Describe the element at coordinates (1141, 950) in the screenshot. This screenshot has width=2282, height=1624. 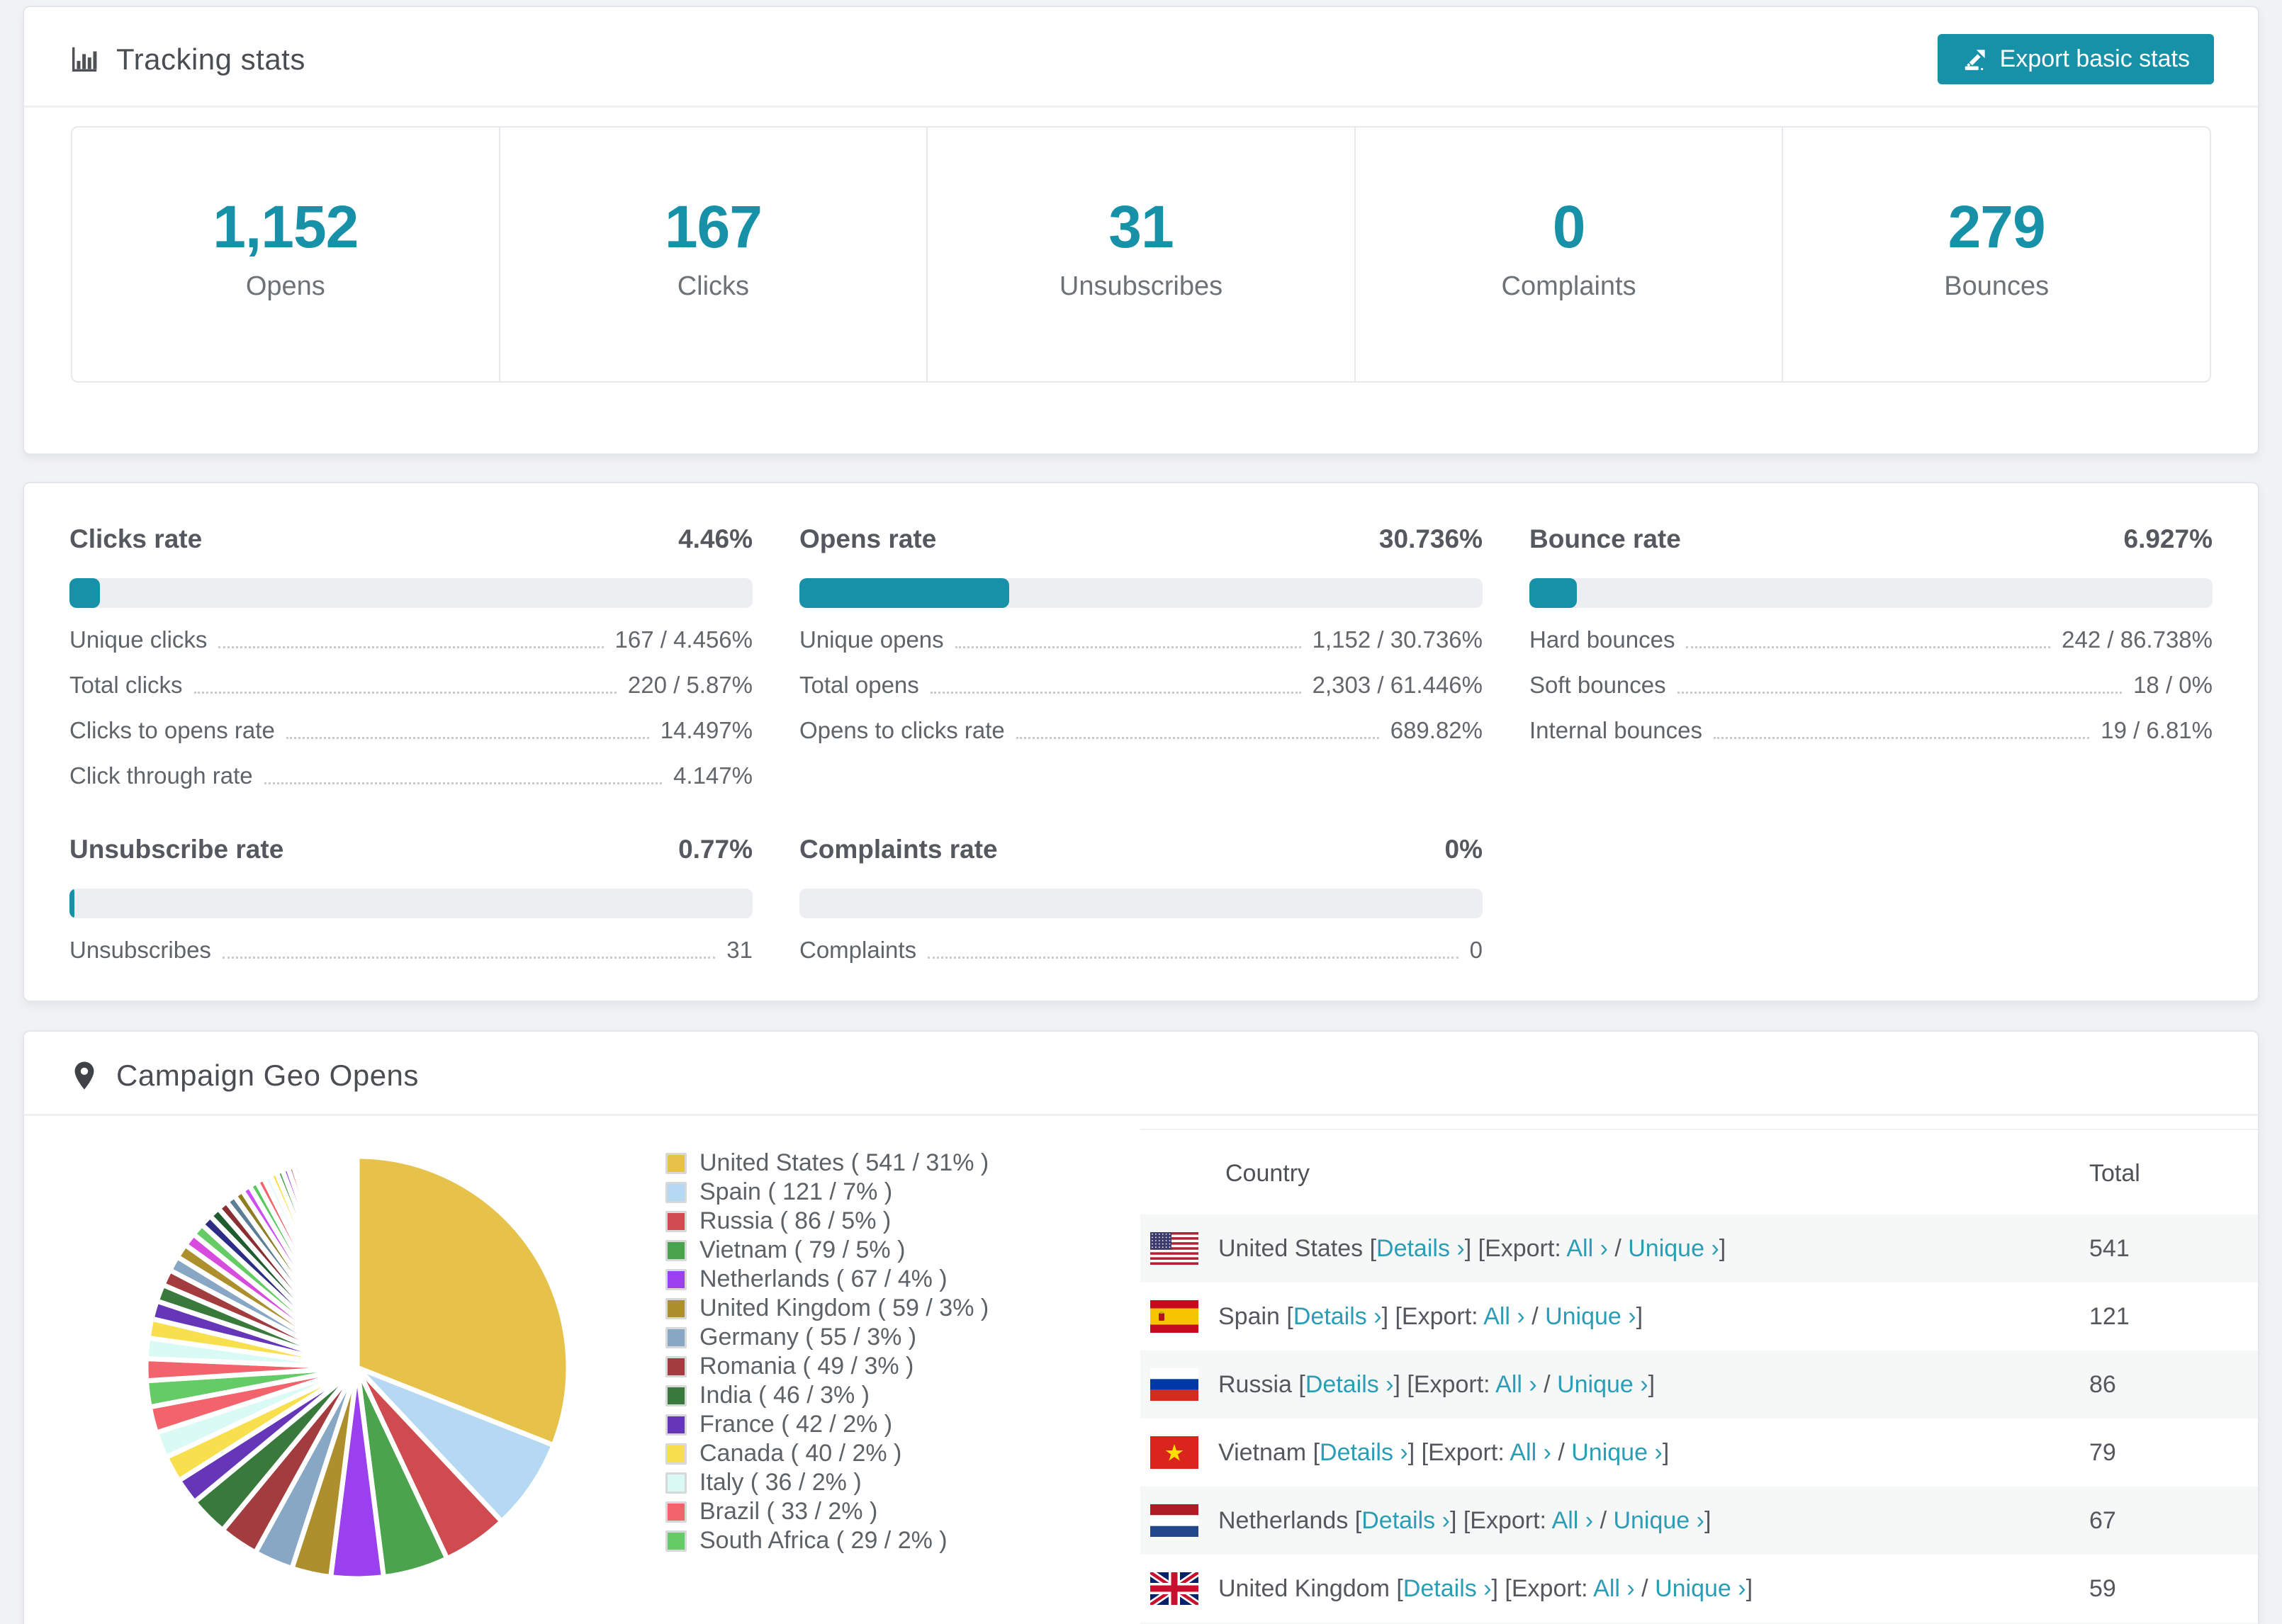
I see `rate-row-complaints: Complaints 0` at that location.